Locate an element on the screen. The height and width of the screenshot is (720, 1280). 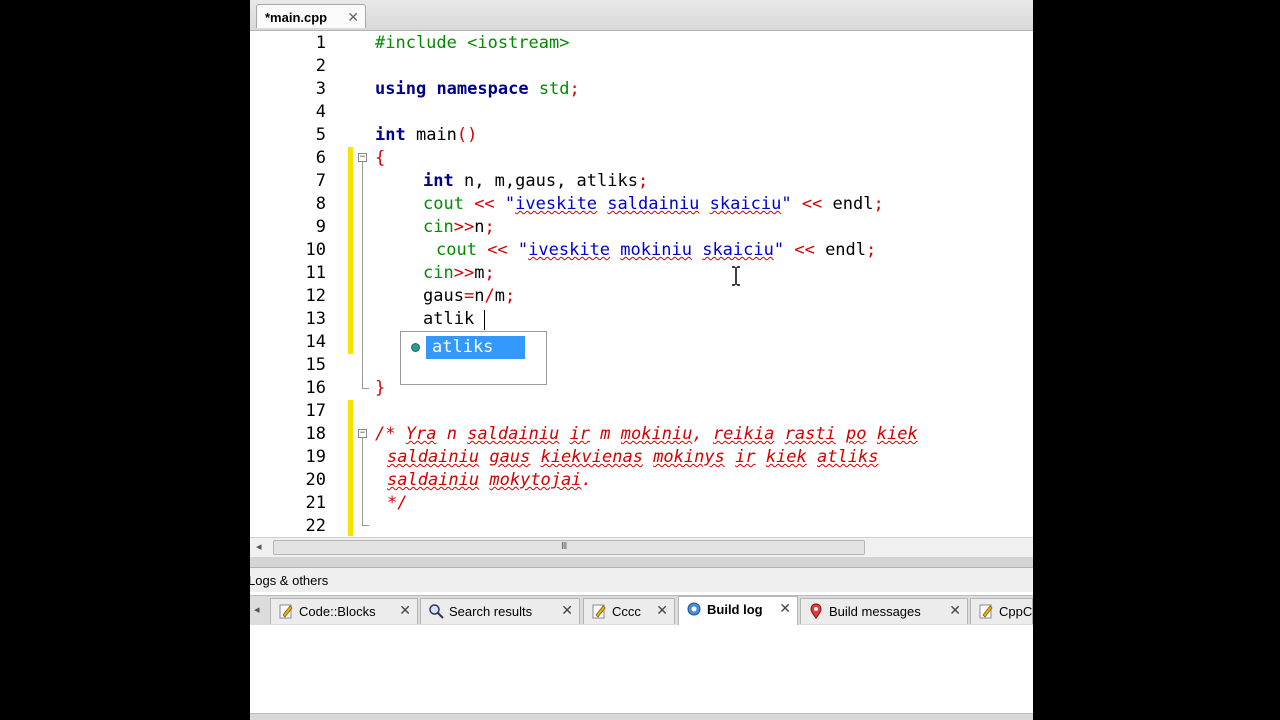
line-number: 4 is located at coordinates (320, 112).